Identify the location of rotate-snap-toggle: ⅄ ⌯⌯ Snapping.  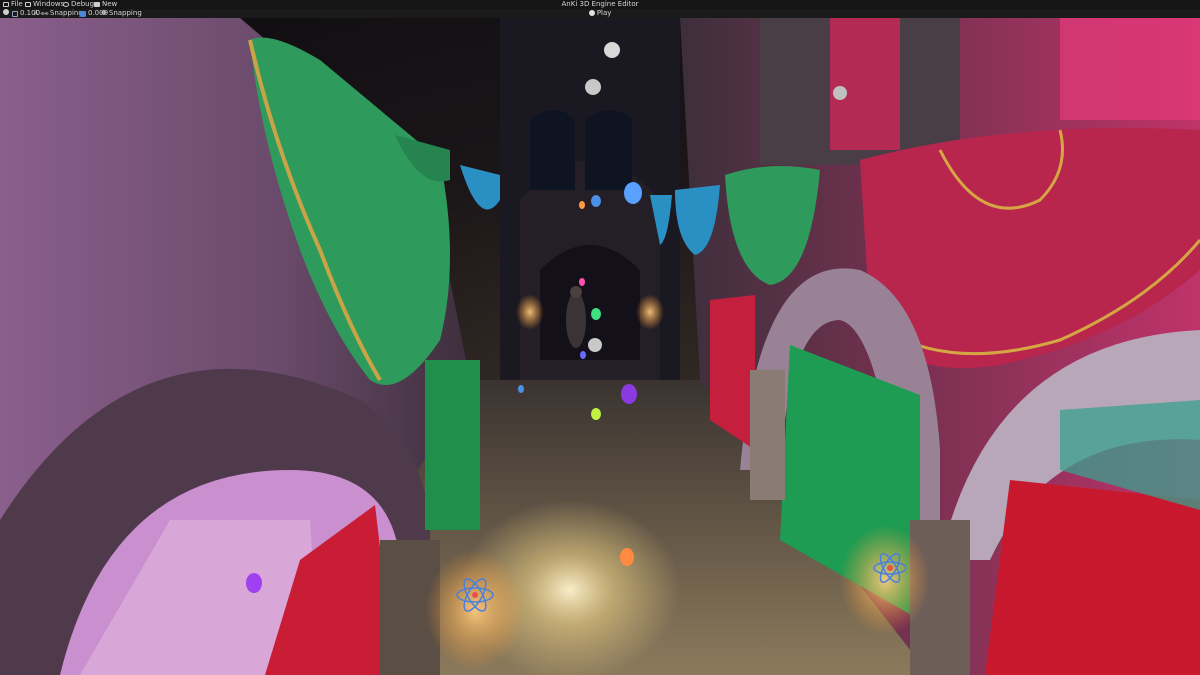
(58, 13).